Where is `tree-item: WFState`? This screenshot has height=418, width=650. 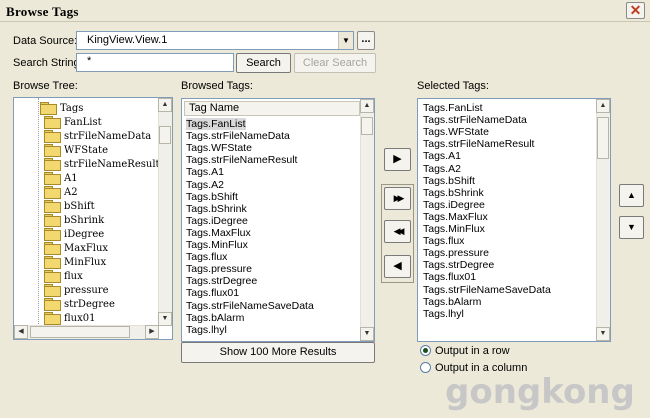
tree-item: WFState is located at coordinates (76, 150).